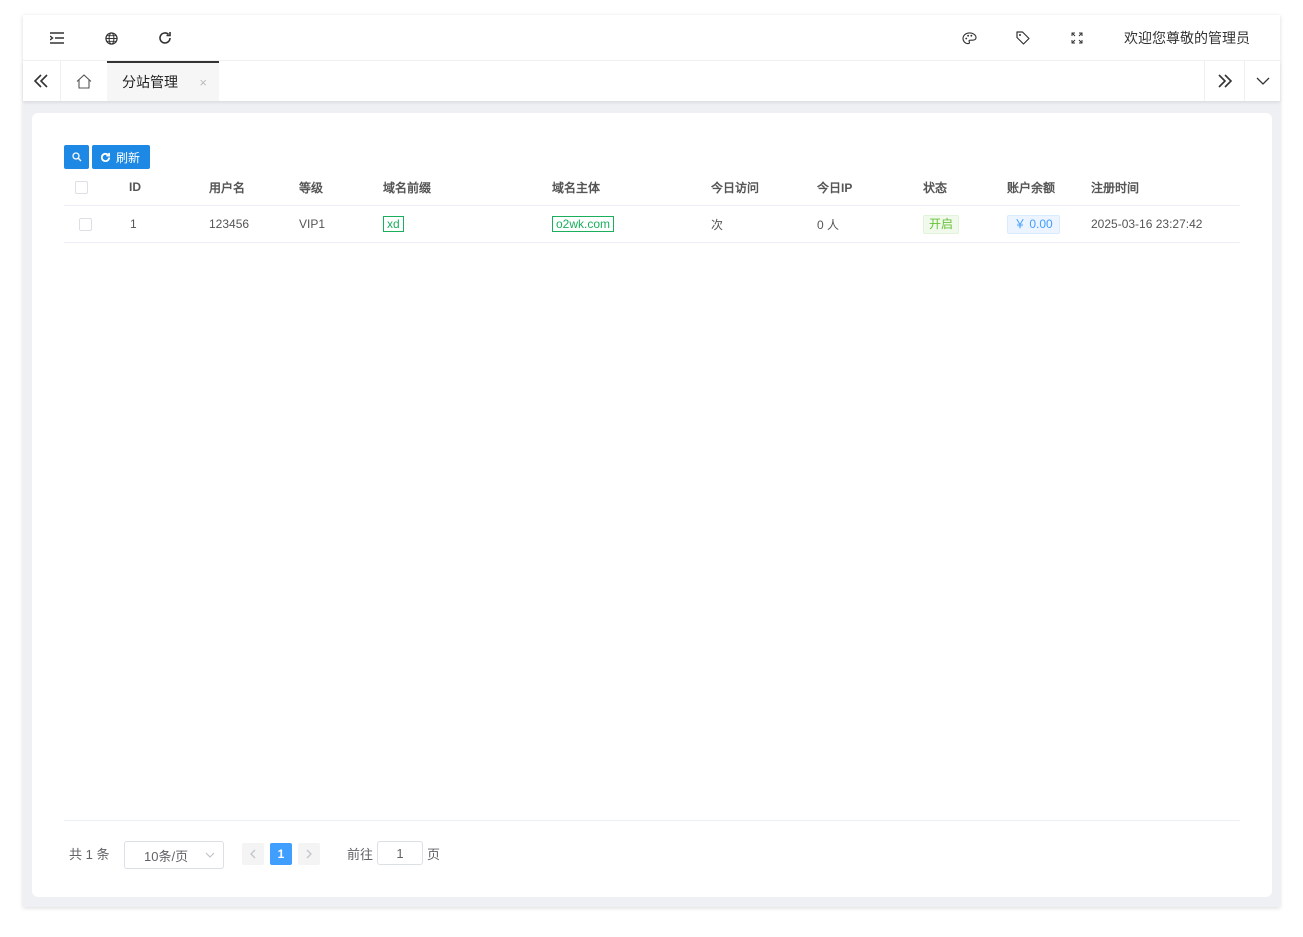 This screenshot has height=937, width=1303. I want to click on page-number-1: 1, so click(281, 854).